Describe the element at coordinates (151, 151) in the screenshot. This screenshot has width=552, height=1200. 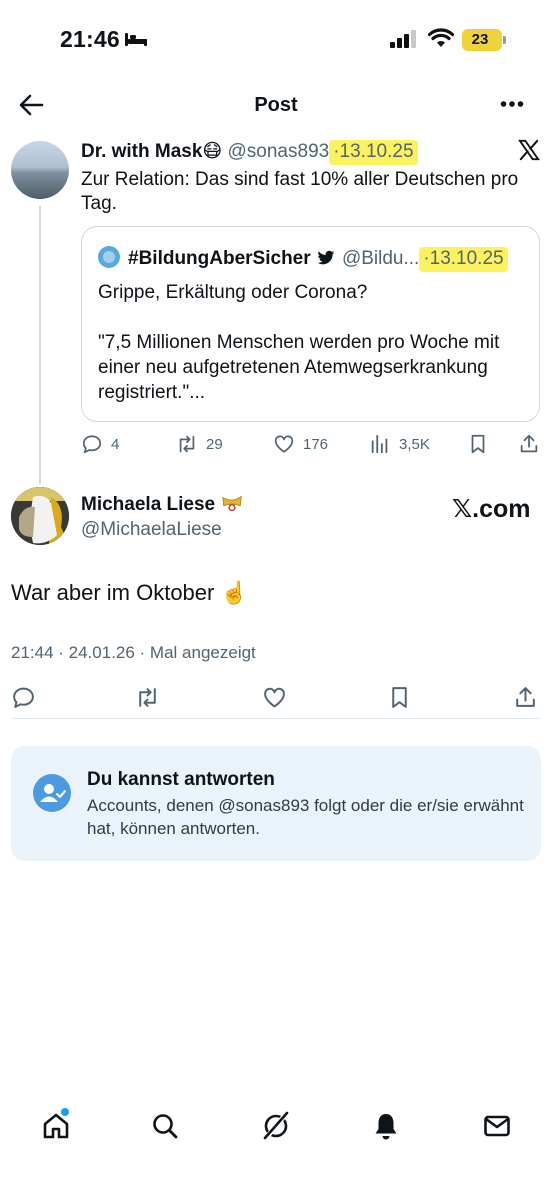
I see `post-author-name: Dr. with Mask😷` at that location.